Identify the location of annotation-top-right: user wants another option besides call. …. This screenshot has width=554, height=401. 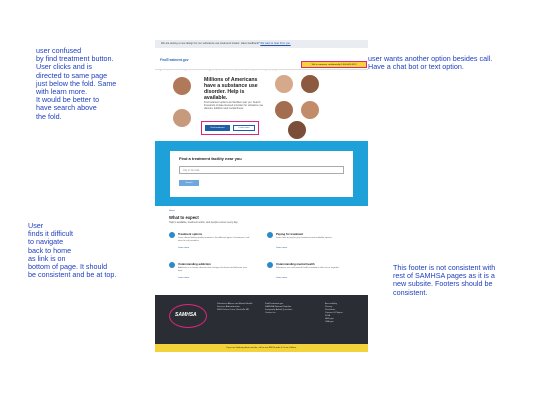
(430, 63).